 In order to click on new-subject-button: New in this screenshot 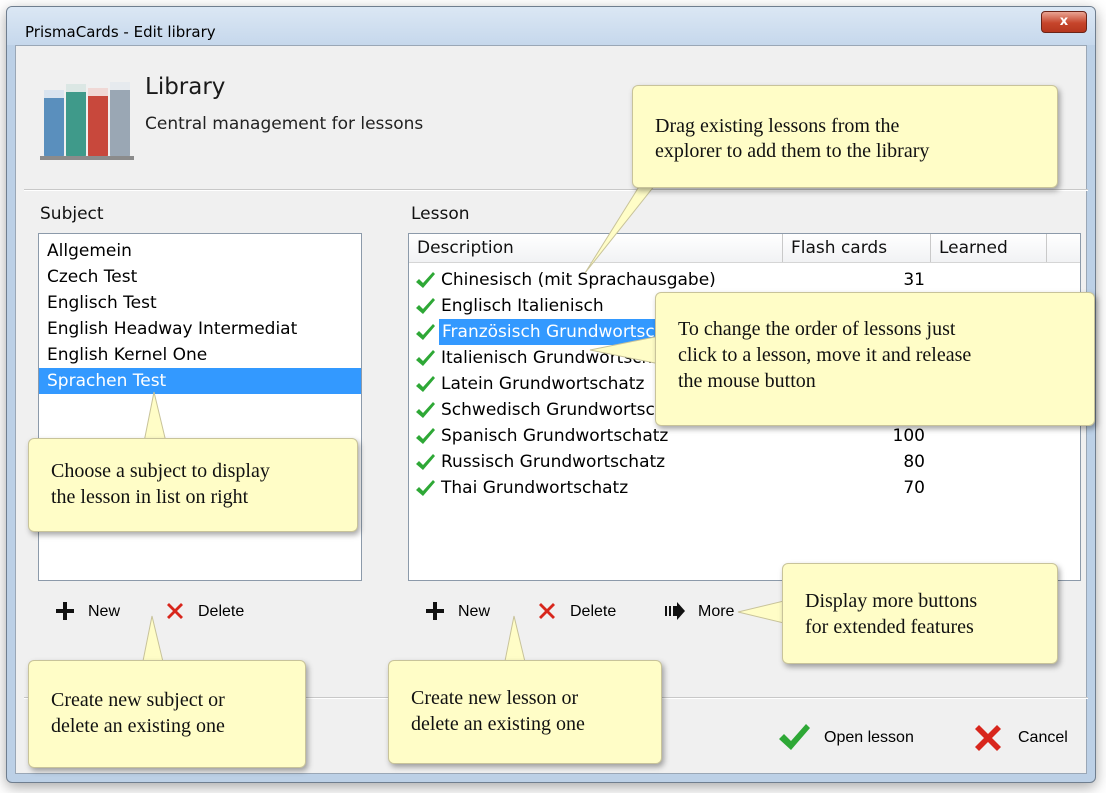, I will do `click(89, 612)`.